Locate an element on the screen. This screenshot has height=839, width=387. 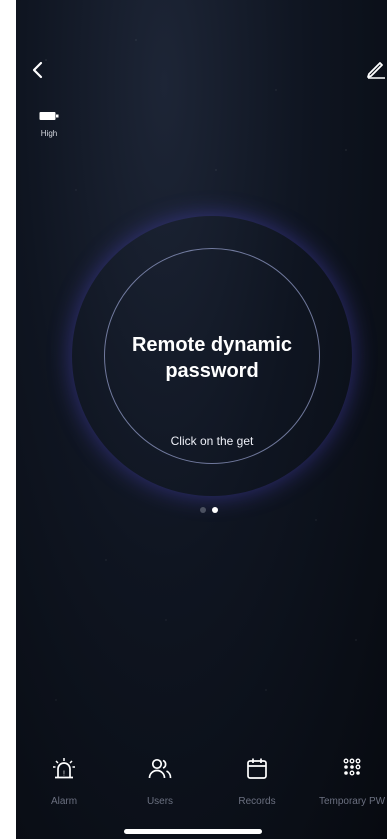
nav-item-alarm: ! Alarm is located at coordinates (64, 781).